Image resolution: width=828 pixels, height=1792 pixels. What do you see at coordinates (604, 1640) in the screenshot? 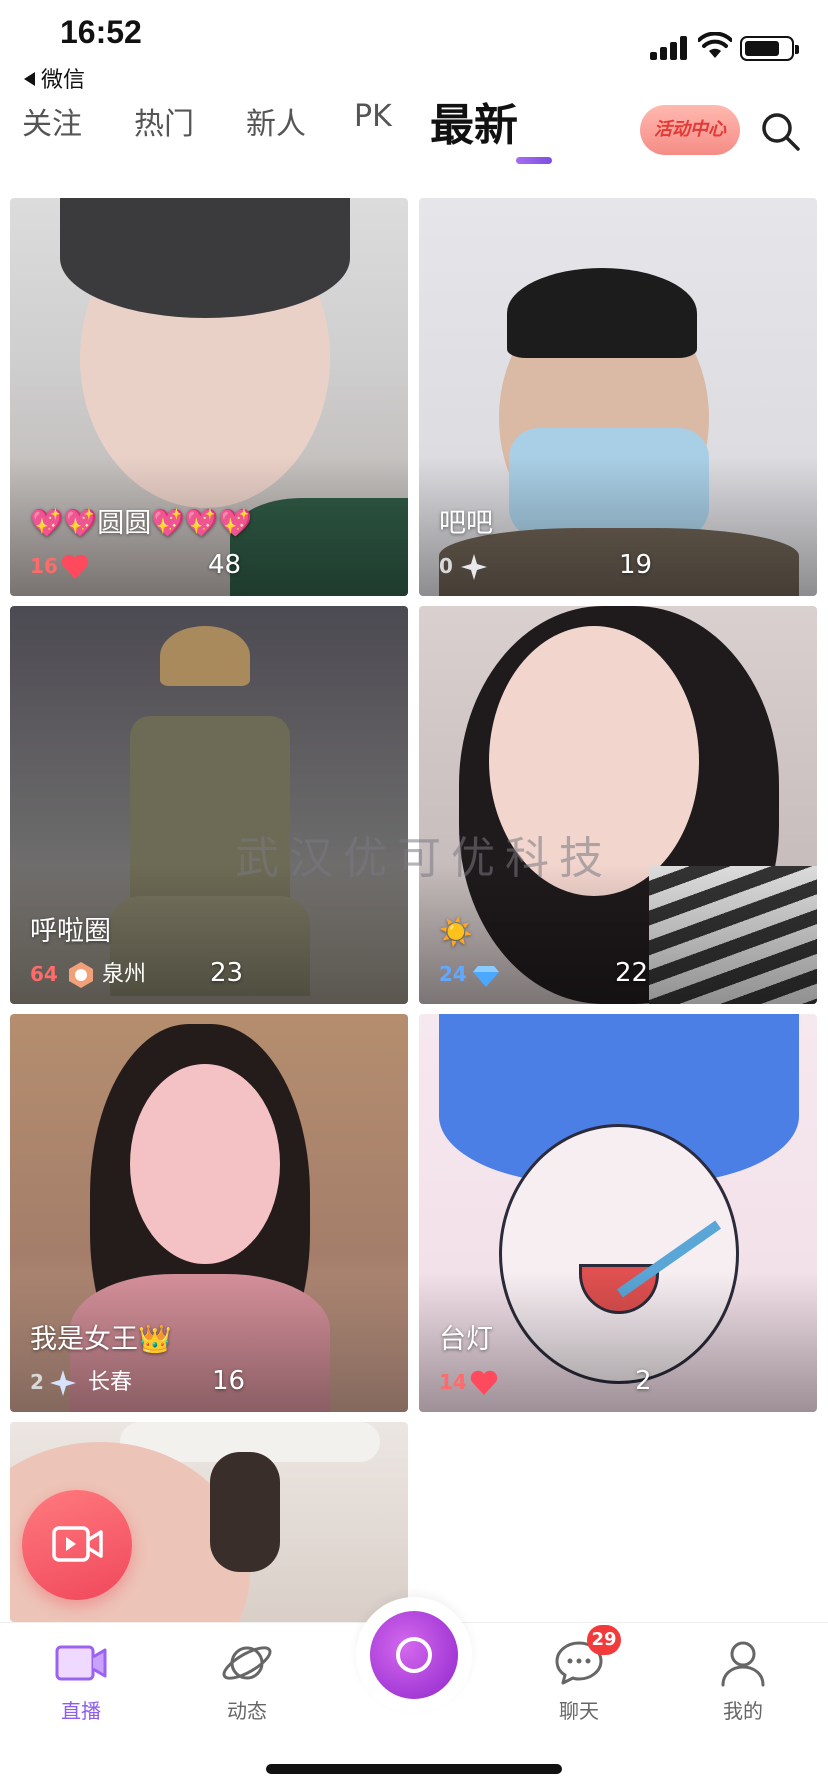
I see `unread-count-badge: 29` at bounding box center [604, 1640].